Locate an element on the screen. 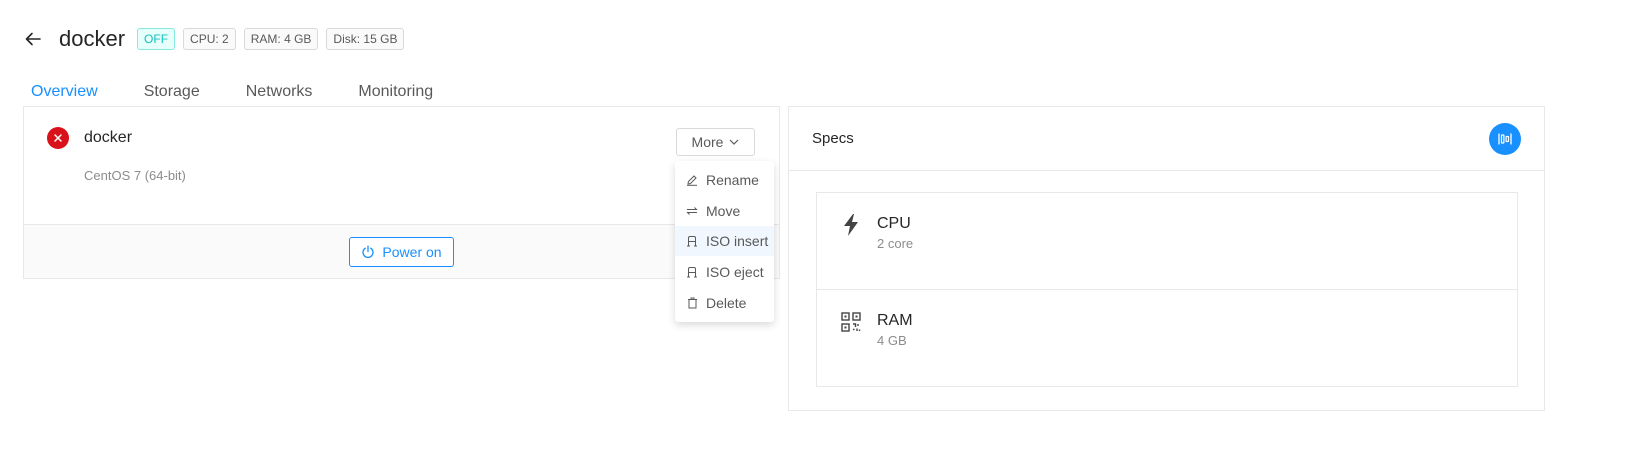  menu-item-iso-insert: ISO insert is located at coordinates (724, 241).